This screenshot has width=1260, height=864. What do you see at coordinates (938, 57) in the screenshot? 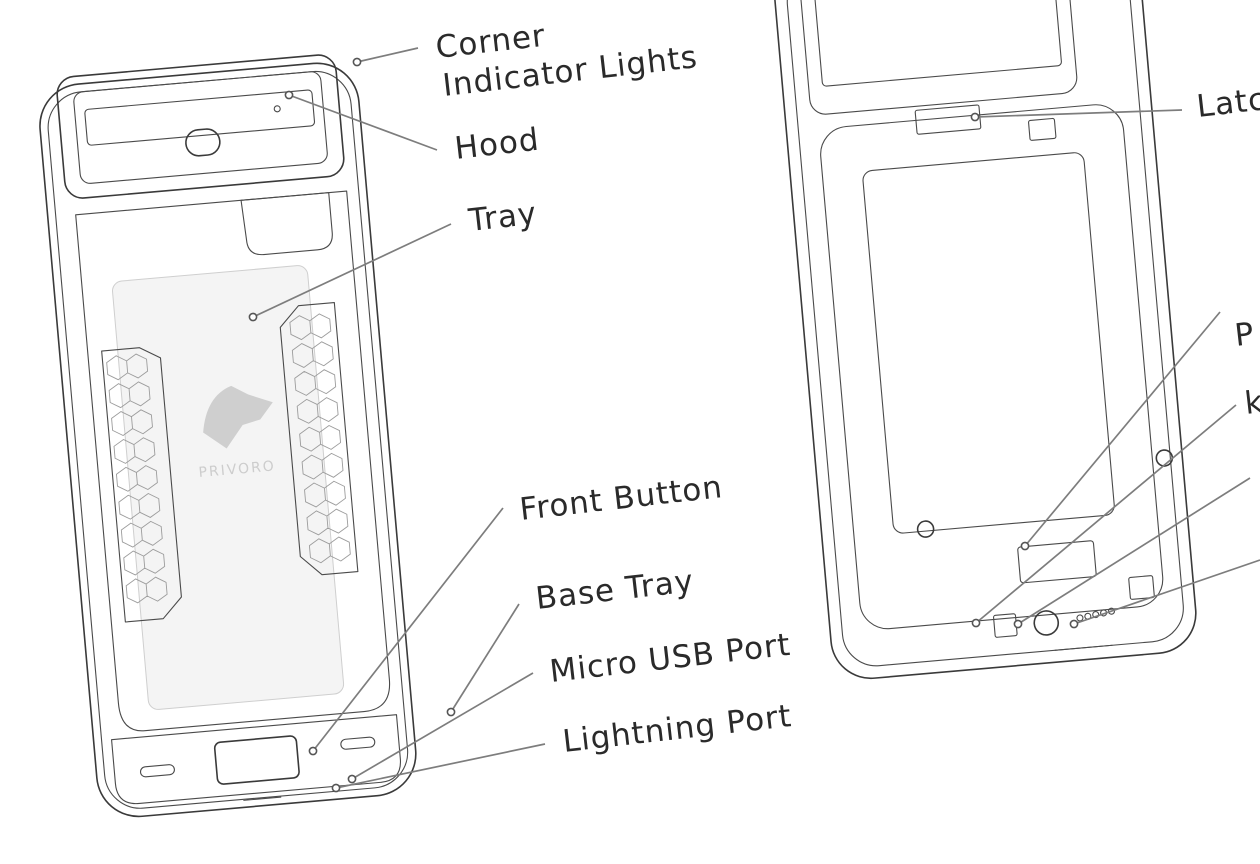
I see `right-top-module` at bounding box center [938, 57].